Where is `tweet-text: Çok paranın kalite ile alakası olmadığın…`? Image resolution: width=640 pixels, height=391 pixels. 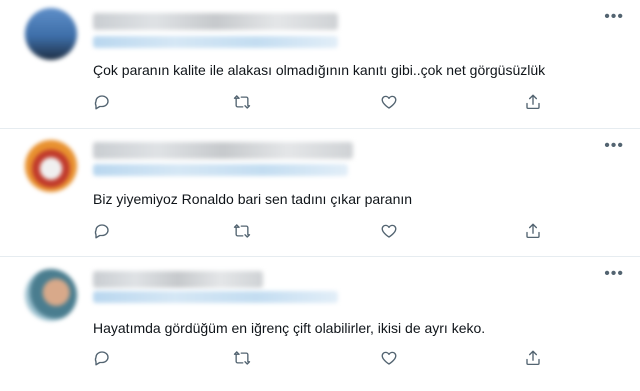 tweet-text: Çok paranın kalite ile alakası olmadığın… is located at coordinates (319, 70).